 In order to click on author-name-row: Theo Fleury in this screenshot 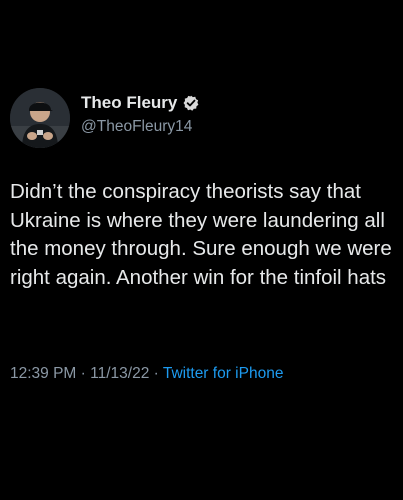, I will do `click(140, 103)`.